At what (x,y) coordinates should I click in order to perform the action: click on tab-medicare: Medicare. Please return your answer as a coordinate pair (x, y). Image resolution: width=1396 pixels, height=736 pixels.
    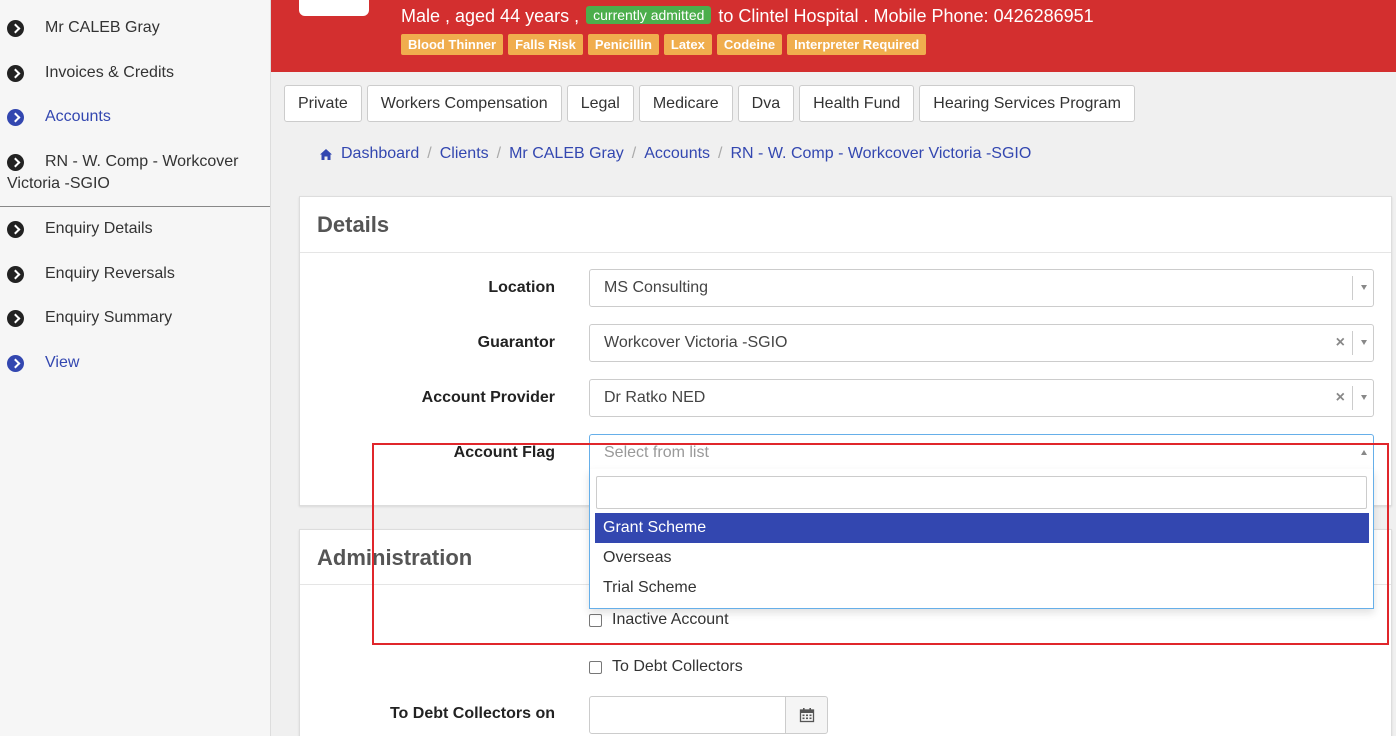
    Looking at the image, I should click on (685, 103).